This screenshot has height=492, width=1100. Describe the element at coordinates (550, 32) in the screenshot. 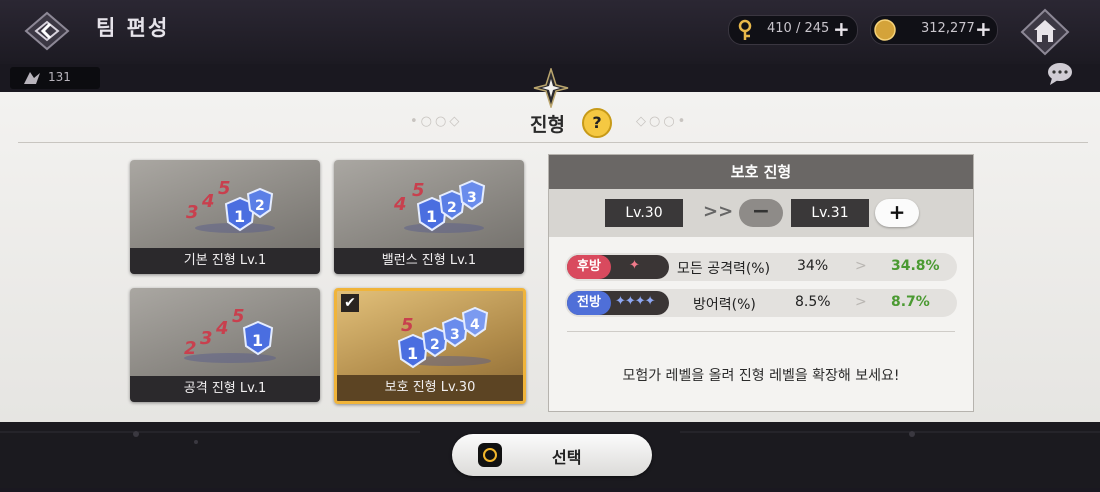

I see `top-bar: 팀 편성 410 / 245 + 312,277 +` at that location.